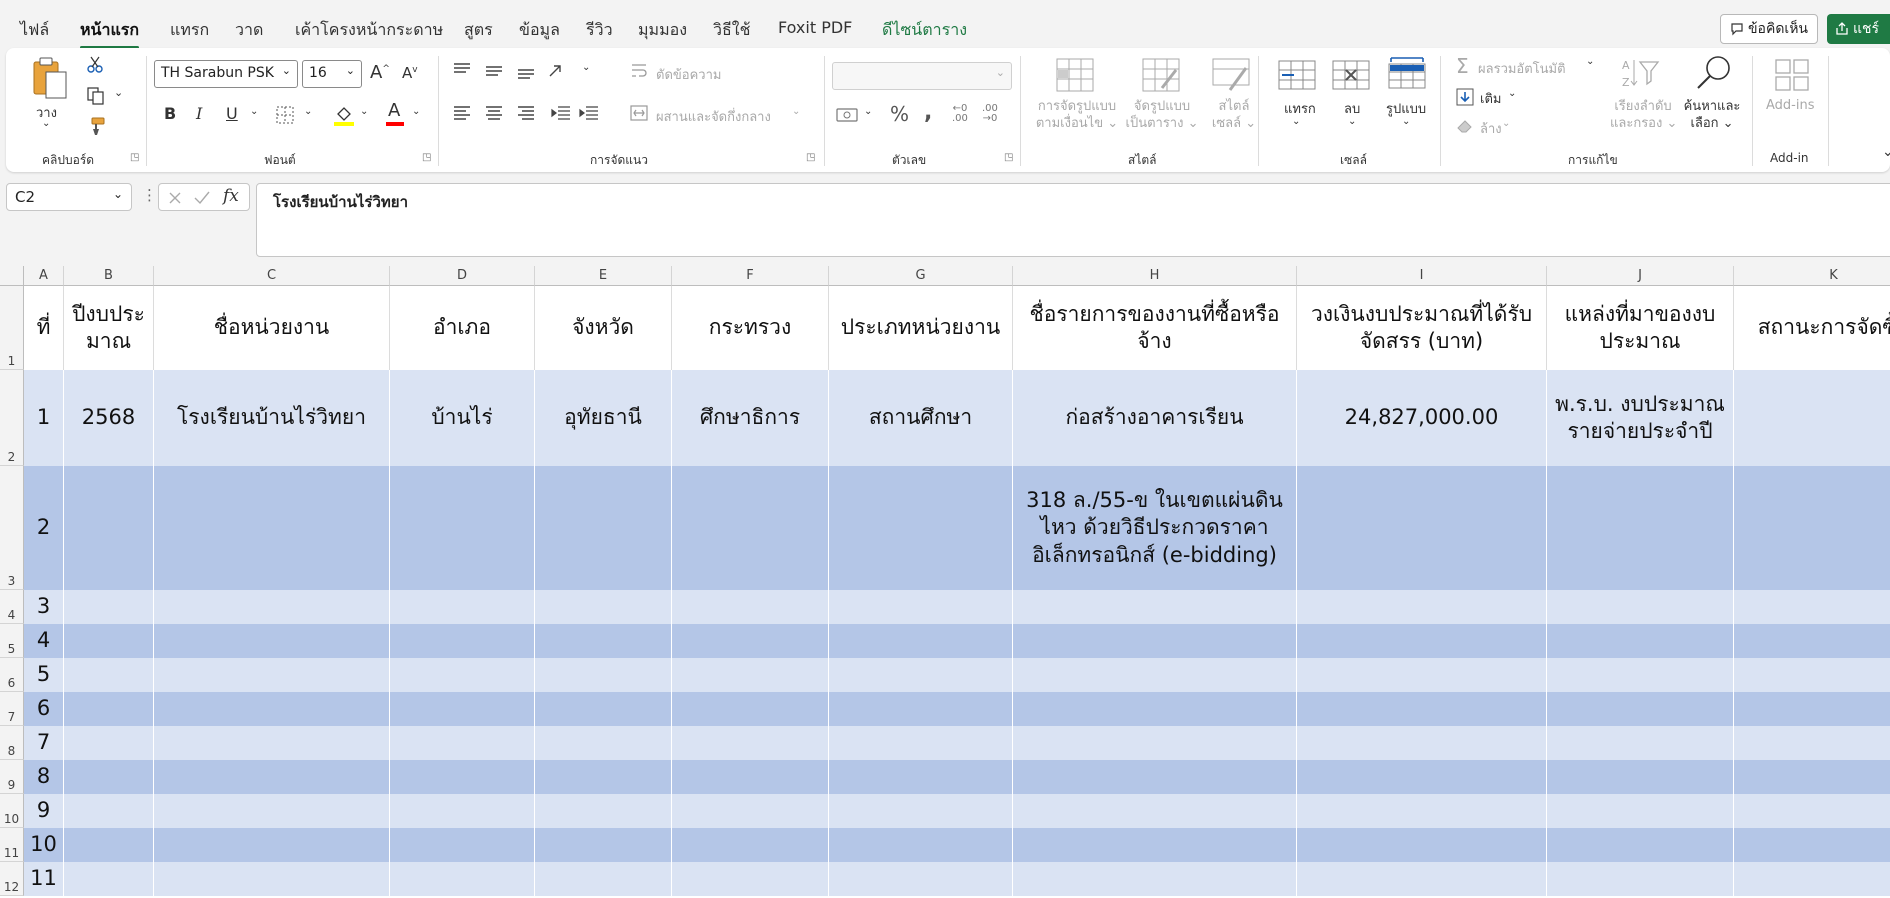 This screenshot has width=1890, height=898. I want to click on tab-page-layout: เค้าโครงหน้ากระดาษ, so click(369, 30).